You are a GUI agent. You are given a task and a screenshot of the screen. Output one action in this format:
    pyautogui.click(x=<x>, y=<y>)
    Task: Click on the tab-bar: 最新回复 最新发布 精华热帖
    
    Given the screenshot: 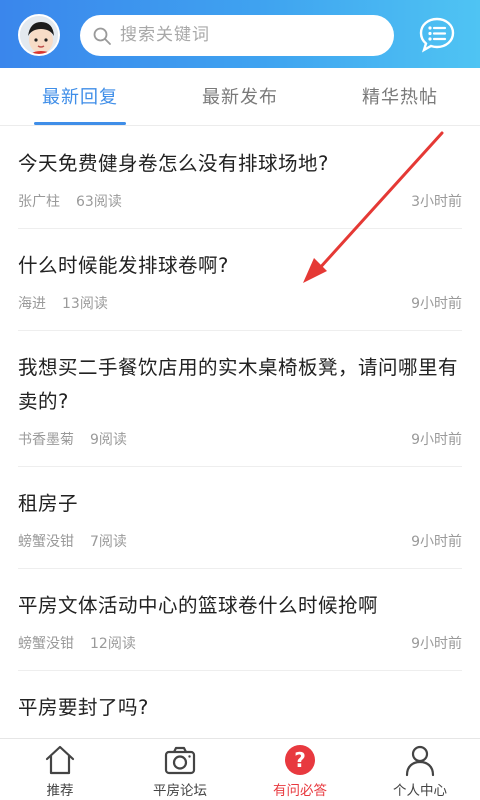 What is the action you would take?
    pyautogui.click(x=240, y=97)
    